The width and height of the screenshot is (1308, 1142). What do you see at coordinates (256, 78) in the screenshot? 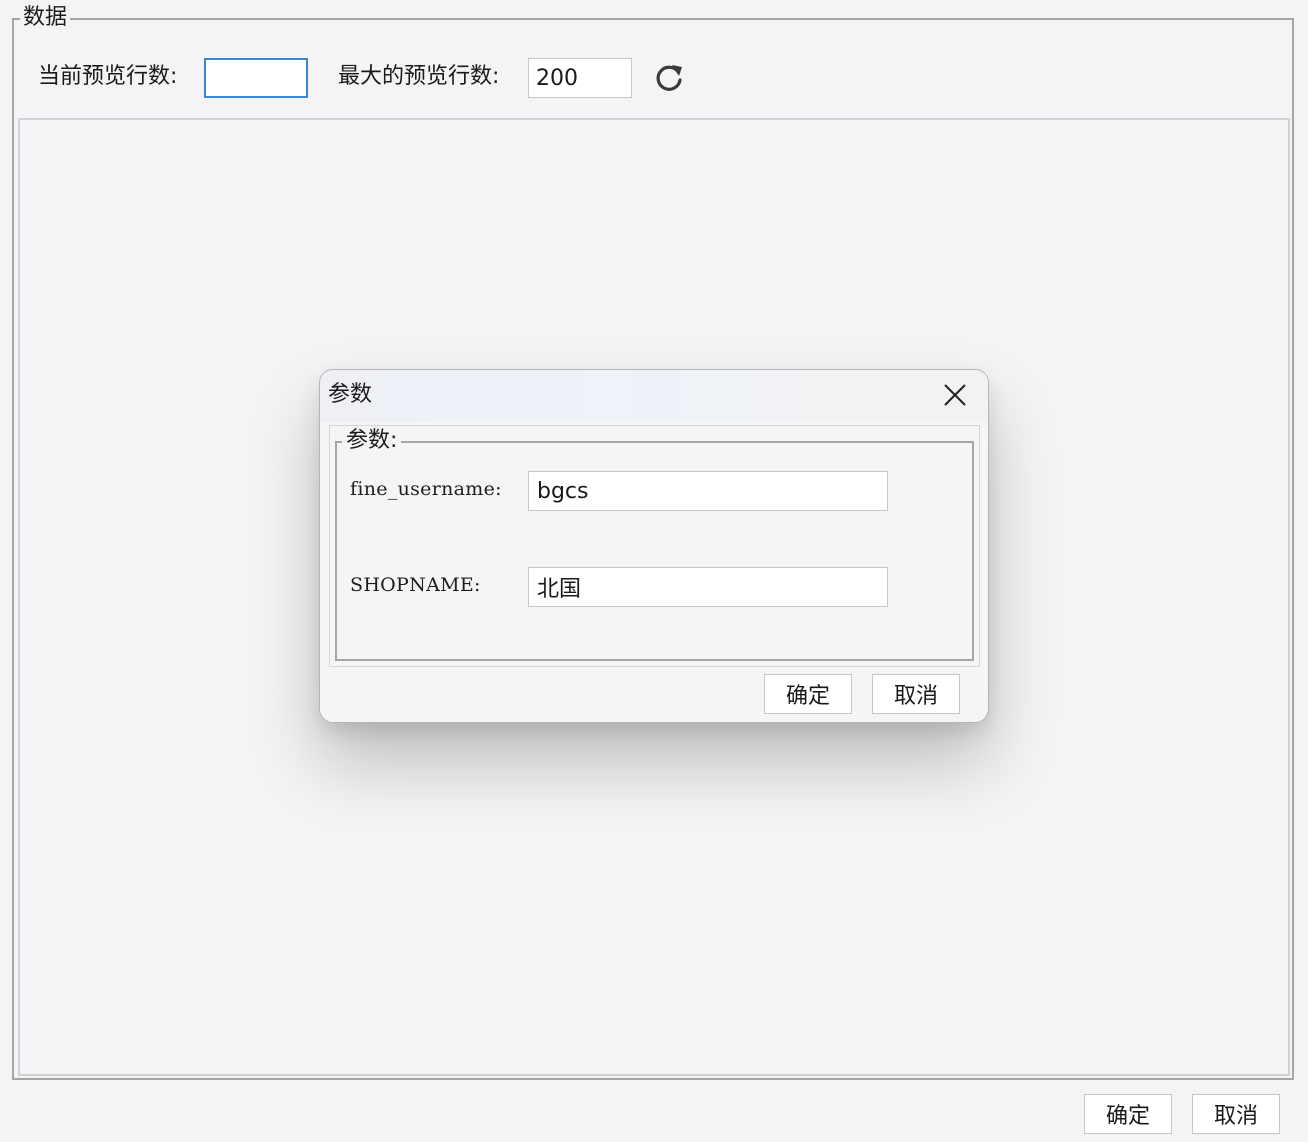
I see `current-rows-input` at bounding box center [256, 78].